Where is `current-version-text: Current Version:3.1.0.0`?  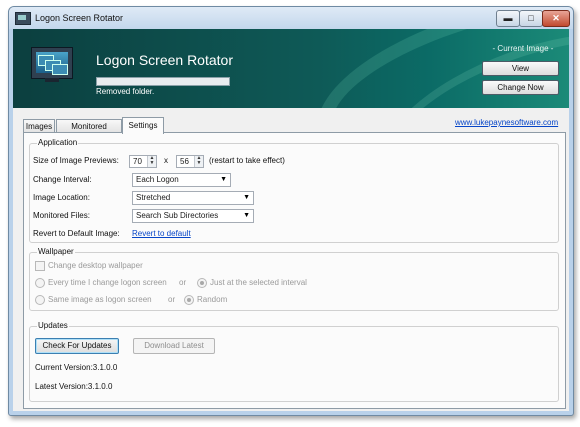 current-version-text: Current Version:3.1.0.0 is located at coordinates (76, 367).